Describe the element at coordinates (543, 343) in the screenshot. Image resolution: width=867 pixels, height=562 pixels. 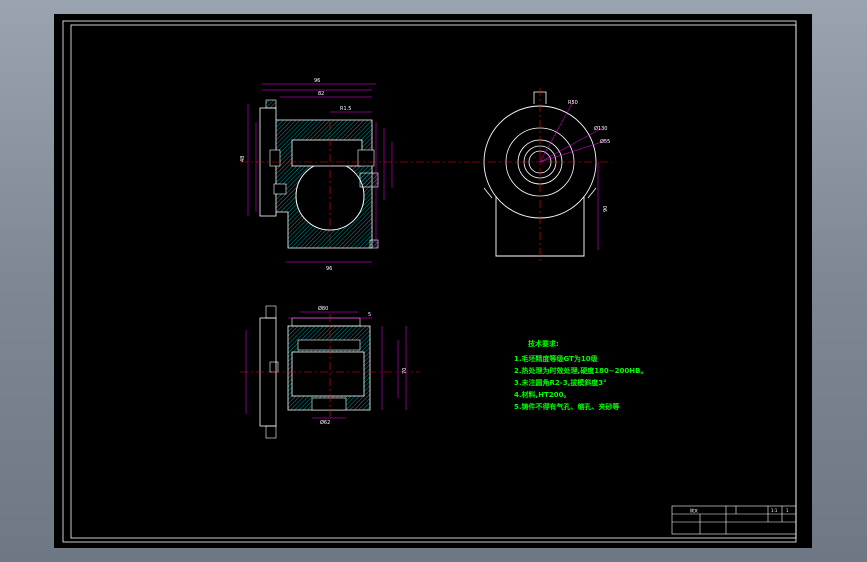
I see `notes-title: 技术要求:` at that location.